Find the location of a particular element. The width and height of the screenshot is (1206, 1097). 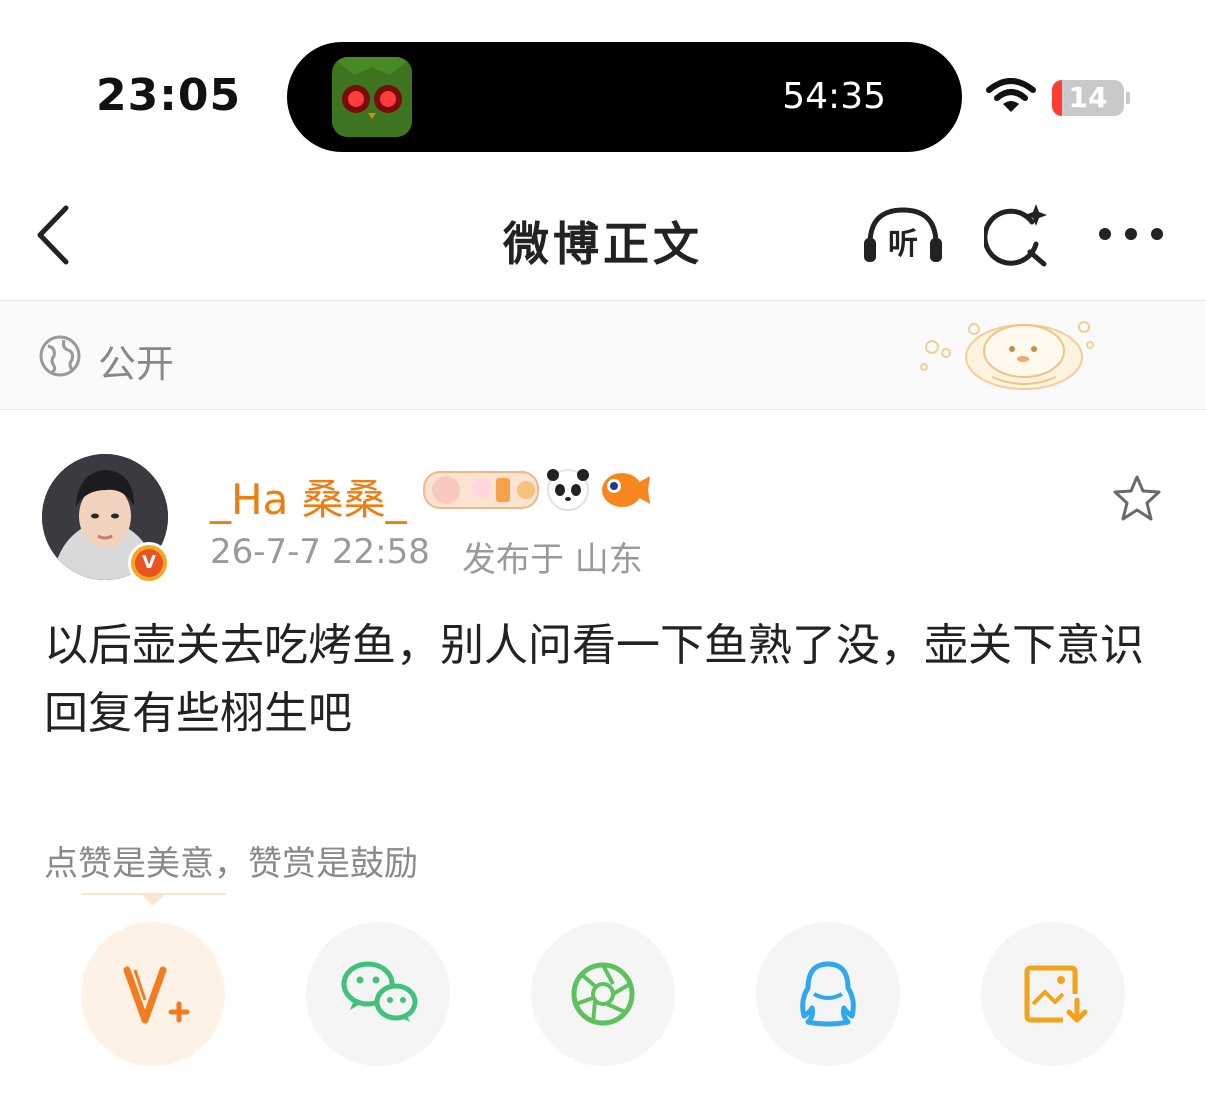

status-time: 23:05 is located at coordinates (169, 95).